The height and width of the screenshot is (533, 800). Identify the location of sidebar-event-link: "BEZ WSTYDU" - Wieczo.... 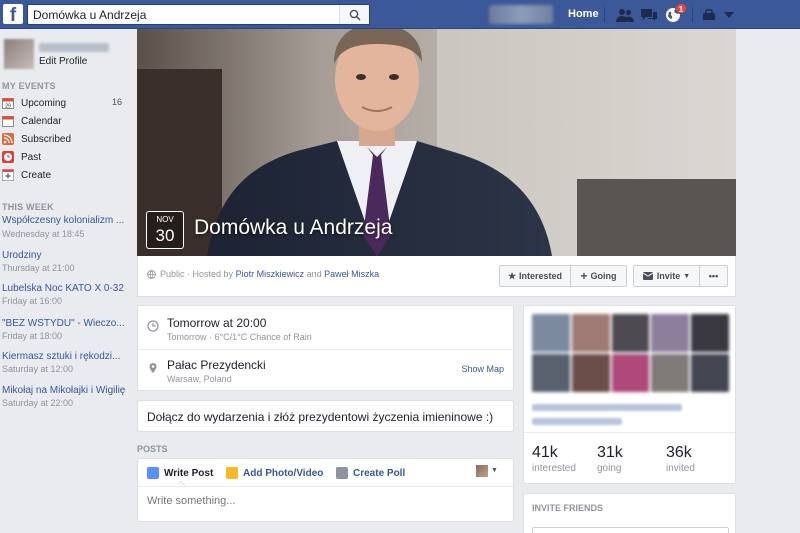
(63, 323).